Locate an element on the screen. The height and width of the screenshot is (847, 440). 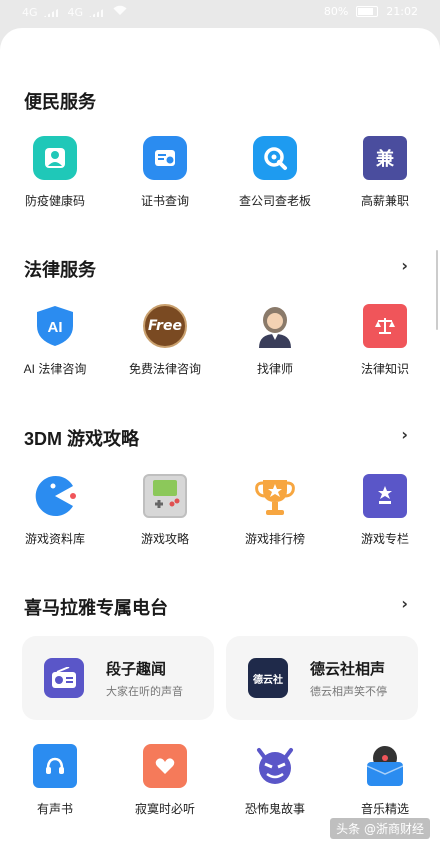
company-search-icon is located at coordinates (275, 158).